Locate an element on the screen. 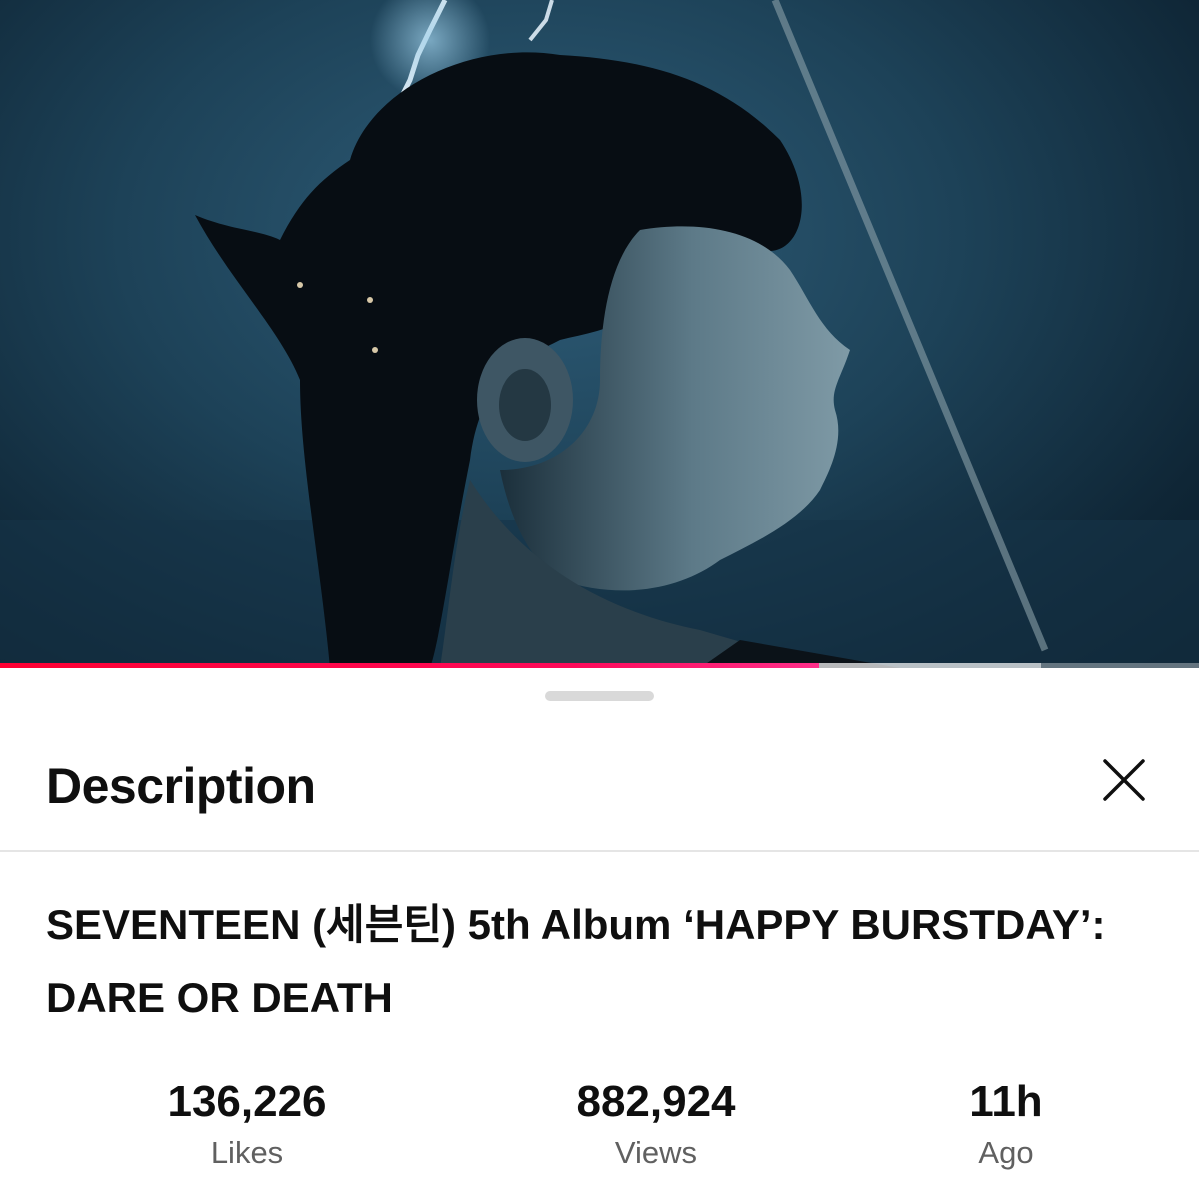 The height and width of the screenshot is (1200, 1199). stats-row: 136,226 Likes 882,924 Views 11h Ago is located at coordinates (599, 1130).